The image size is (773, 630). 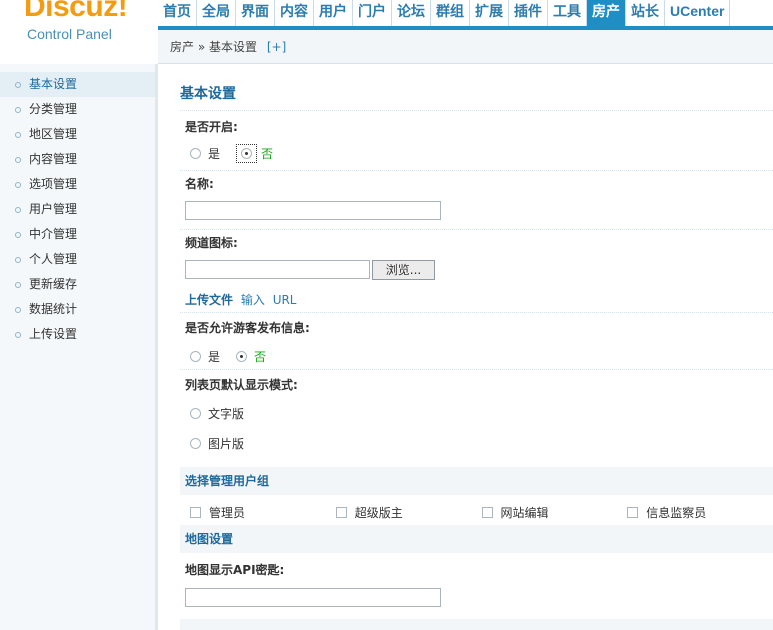 I want to click on sidebar-item-regions: 地区管理, so click(x=77, y=134).